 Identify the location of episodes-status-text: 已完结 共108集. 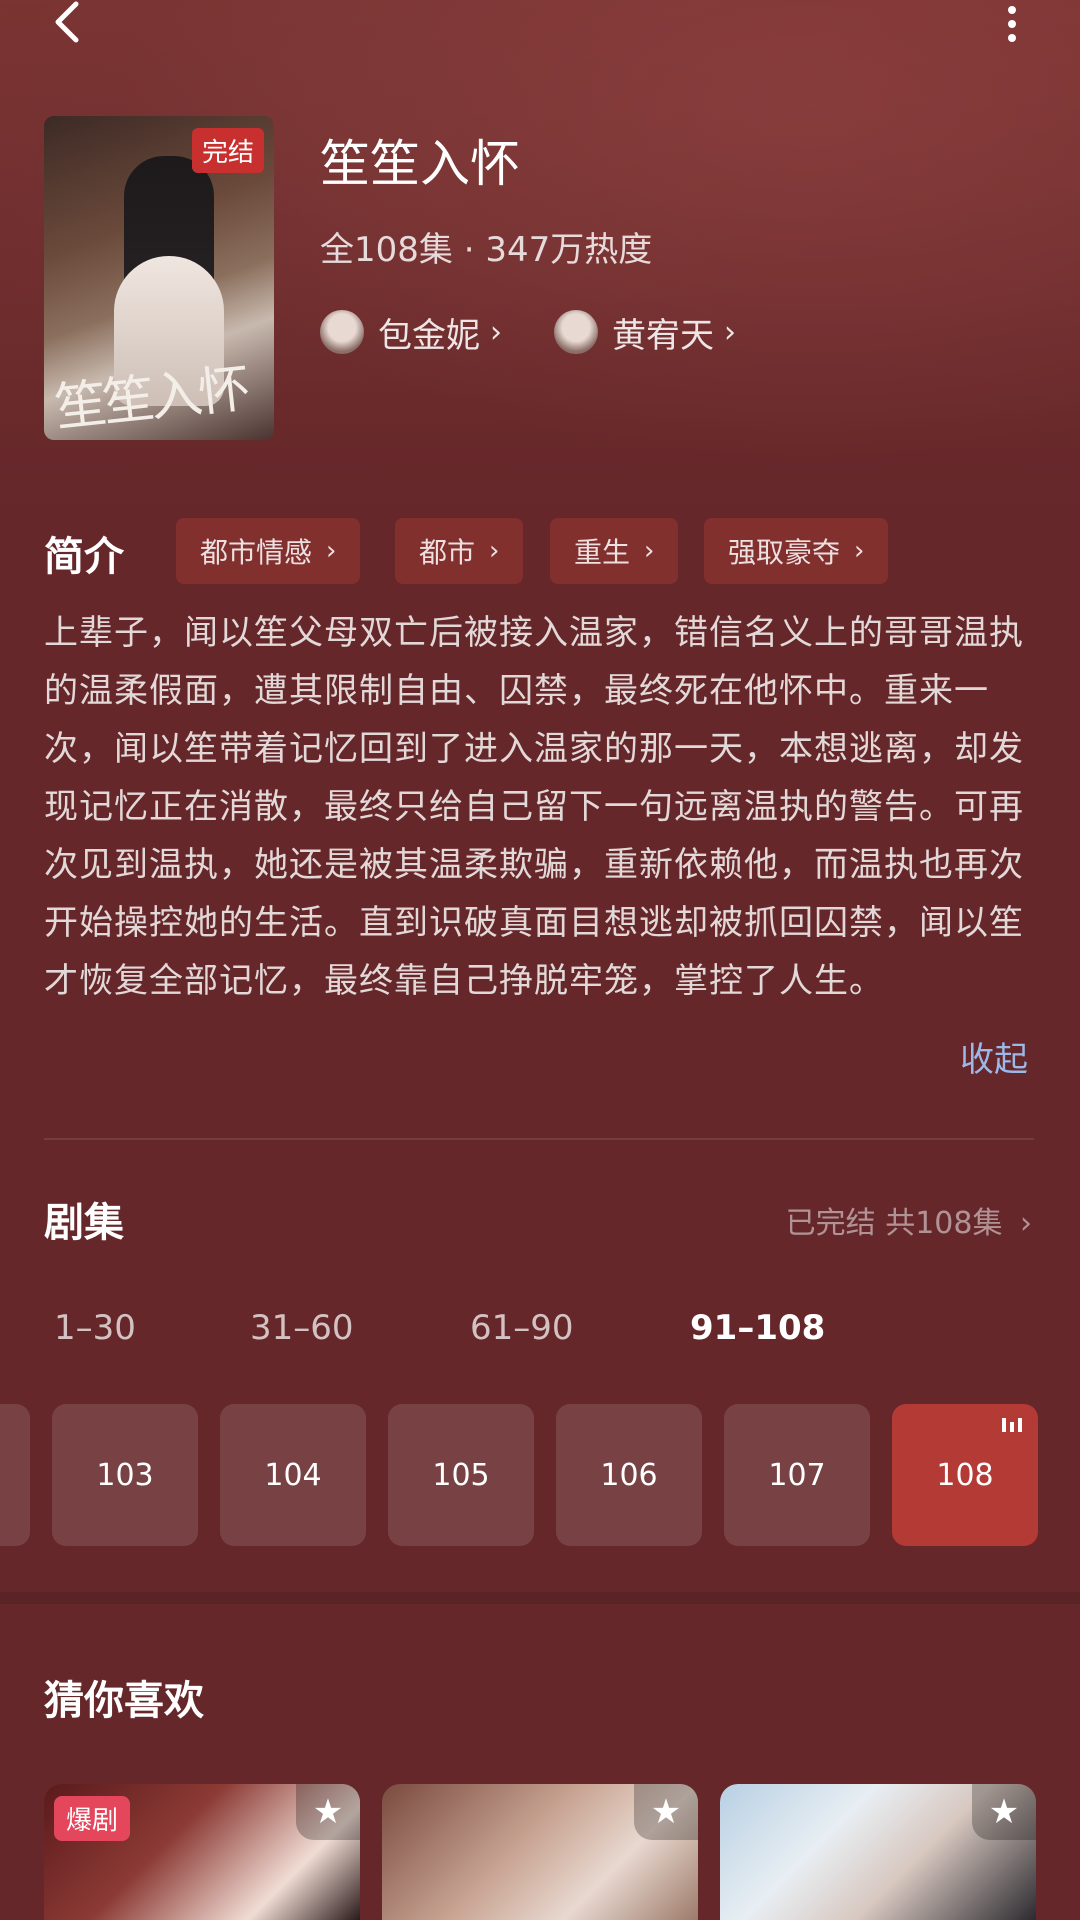
(894, 1223).